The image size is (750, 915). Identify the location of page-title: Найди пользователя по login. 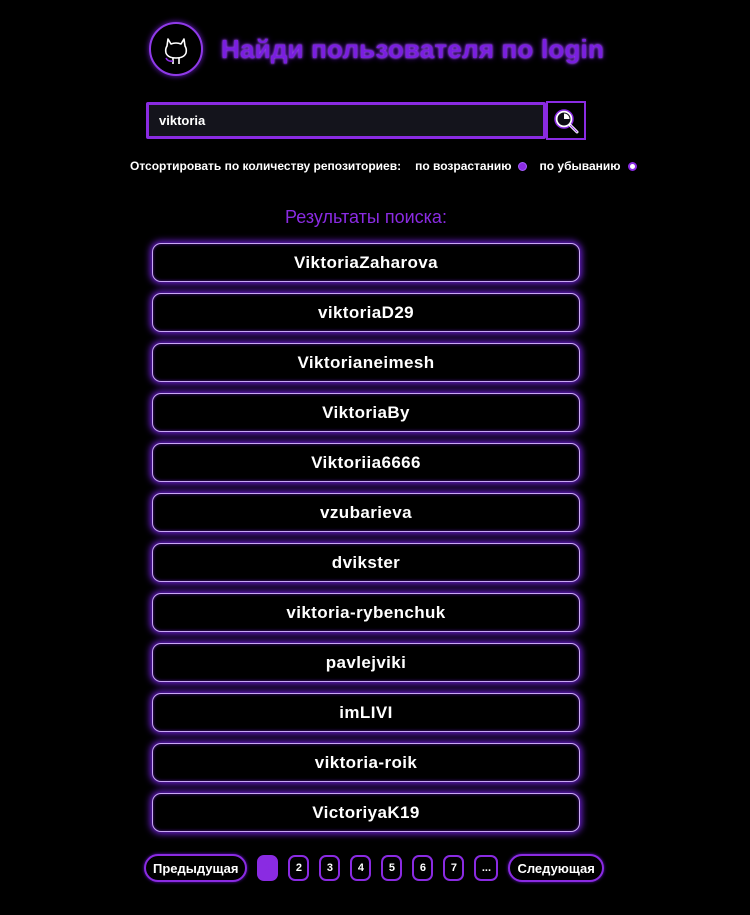
(413, 48).